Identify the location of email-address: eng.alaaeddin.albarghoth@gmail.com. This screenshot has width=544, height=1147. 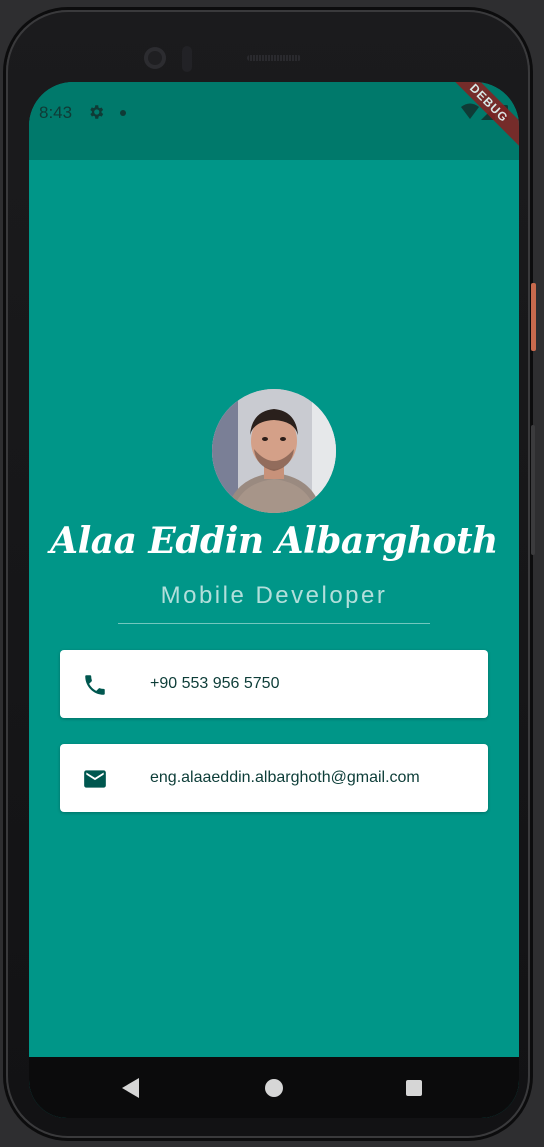
(285, 777).